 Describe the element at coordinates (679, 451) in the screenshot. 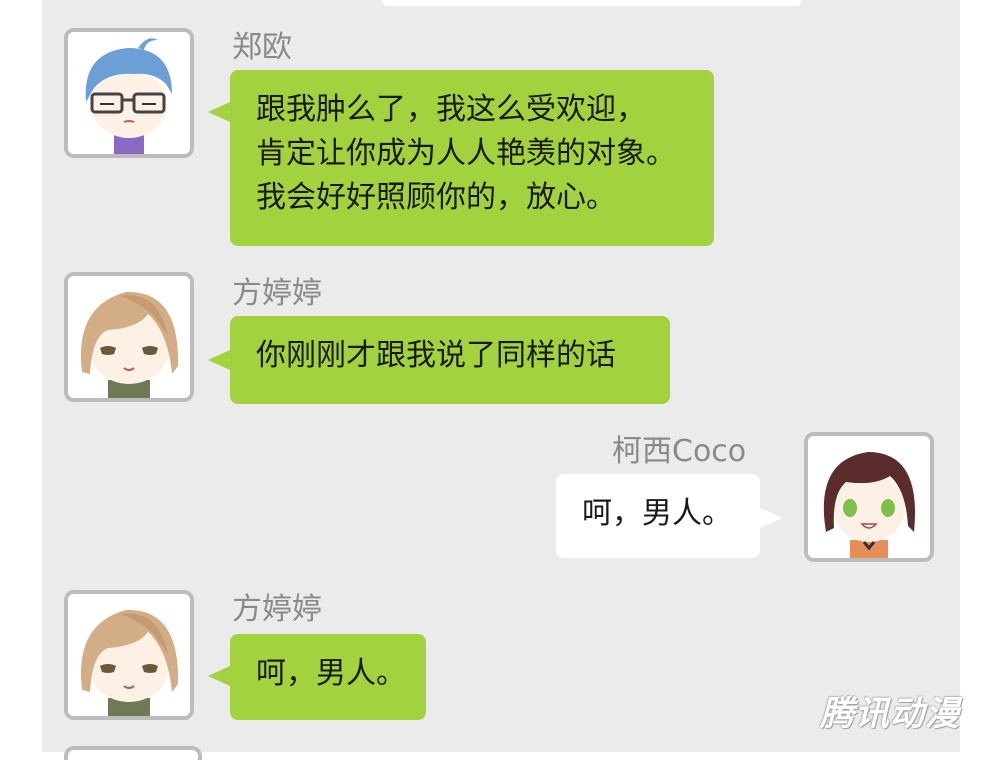

I see `sender-name: 柯西Coco` at that location.